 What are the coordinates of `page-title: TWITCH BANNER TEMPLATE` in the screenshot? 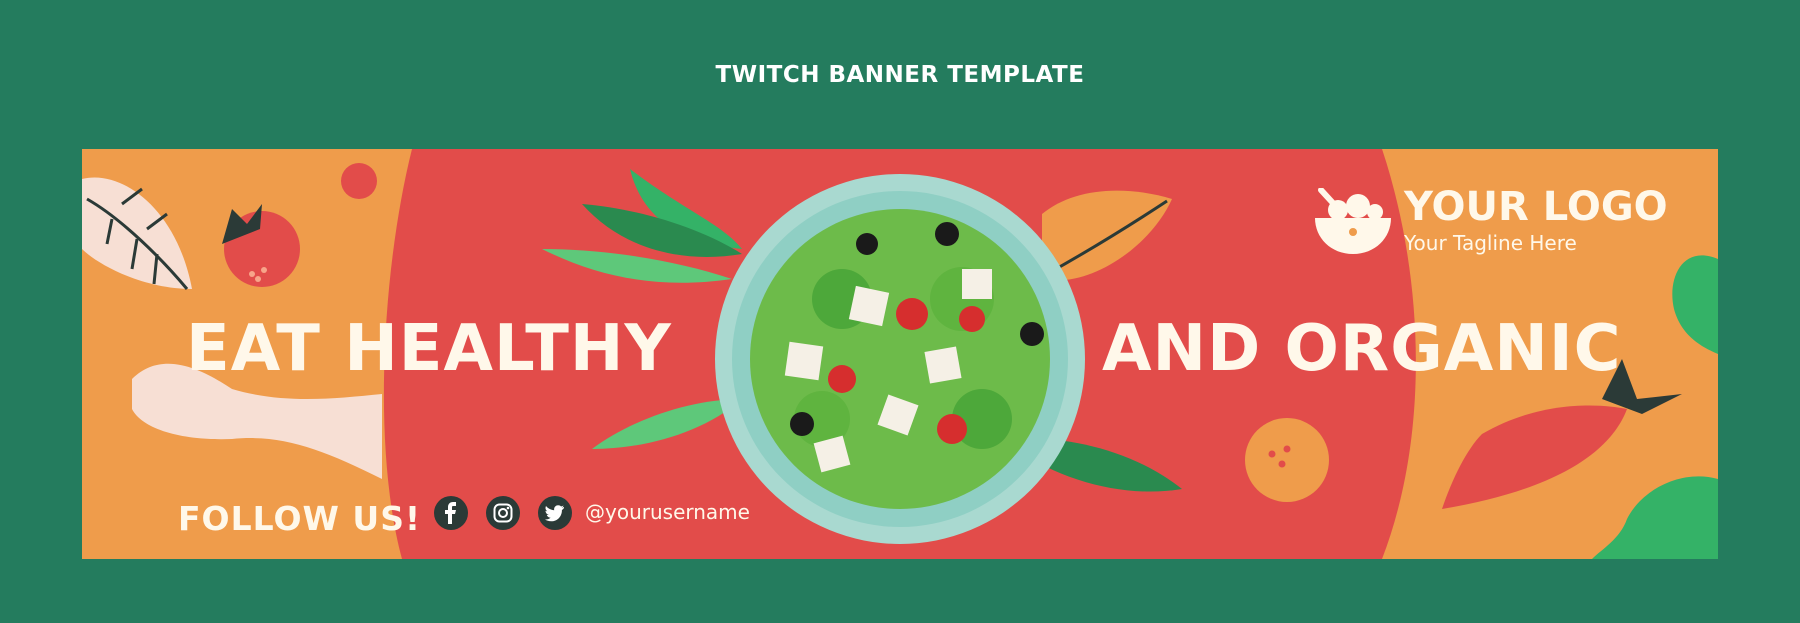 It's located at (900, 75).